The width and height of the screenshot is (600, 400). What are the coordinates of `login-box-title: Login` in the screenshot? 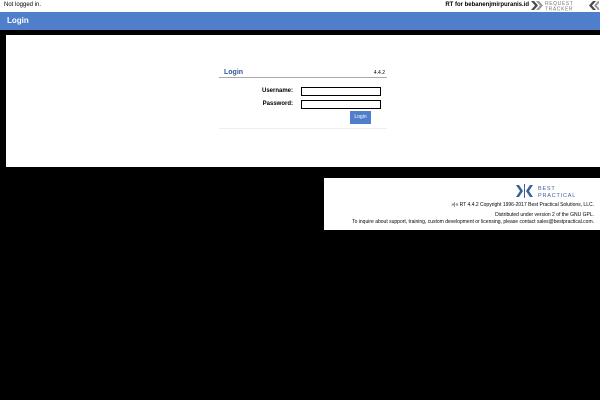 It's located at (234, 72).